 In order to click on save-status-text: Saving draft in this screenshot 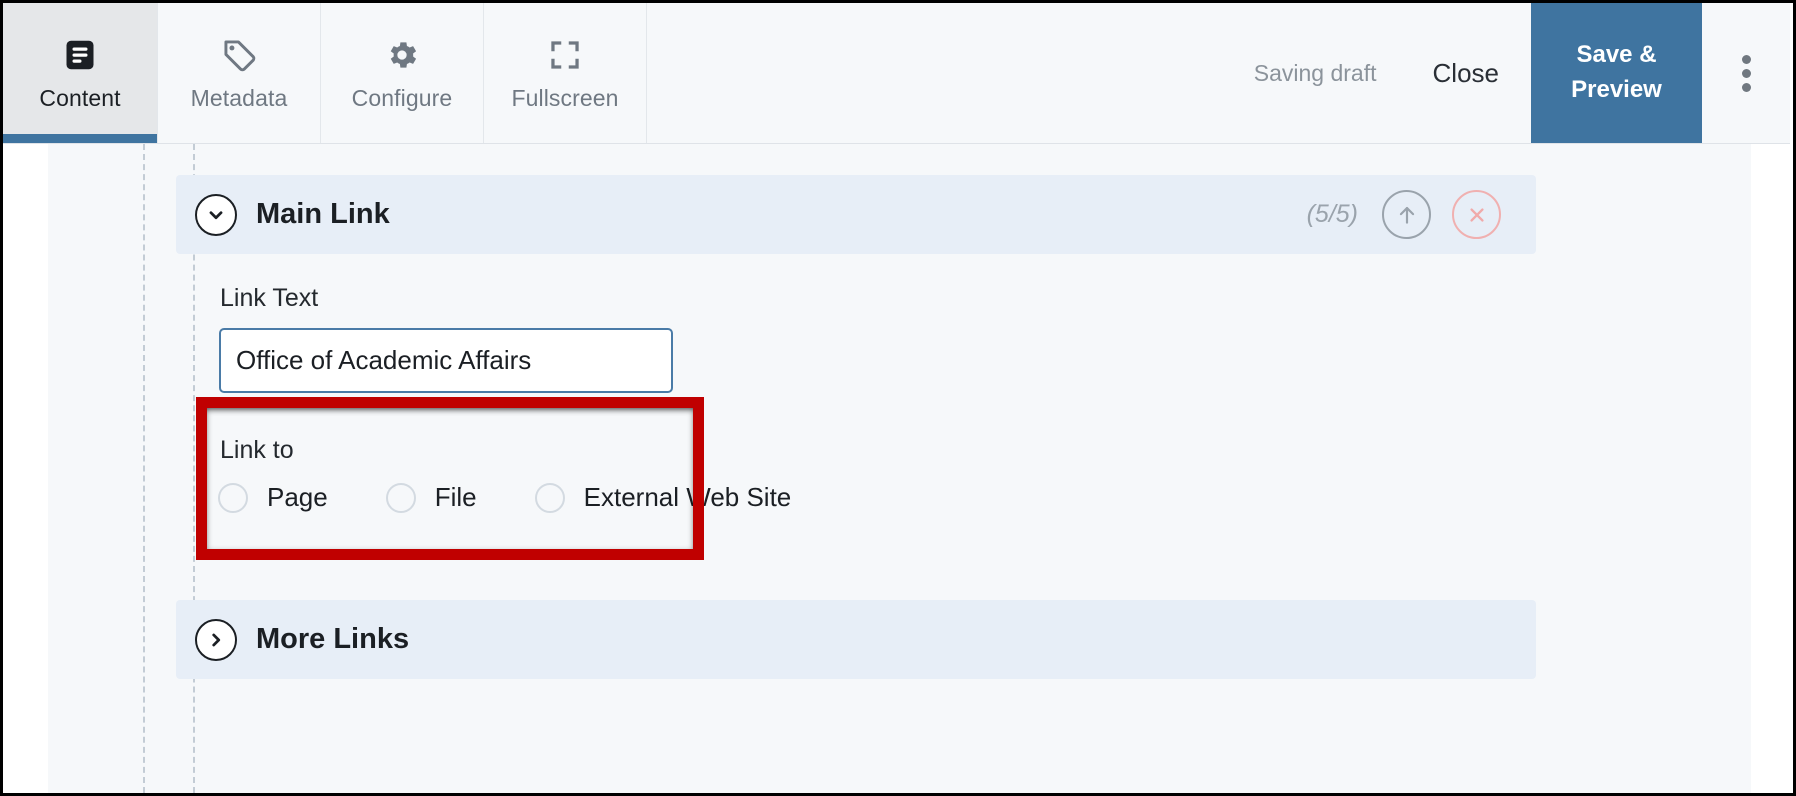, I will do `click(1315, 72)`.